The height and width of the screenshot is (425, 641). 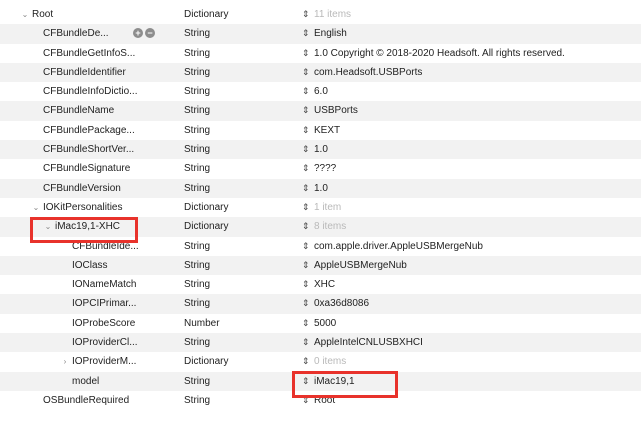 What do you see at coordinates (89, 33) in the screenshot?
I see `key-cell: CFBundleDe... + −` at bounding box center [89, 33].